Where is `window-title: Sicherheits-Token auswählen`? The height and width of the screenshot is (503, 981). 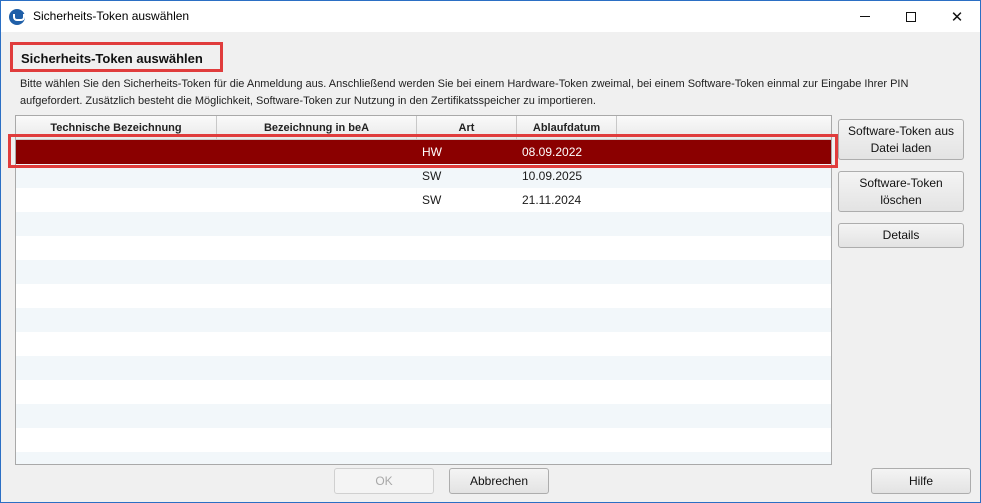 window-title: Sicherheits-Token auswählen is located at coordinates (111, 16).